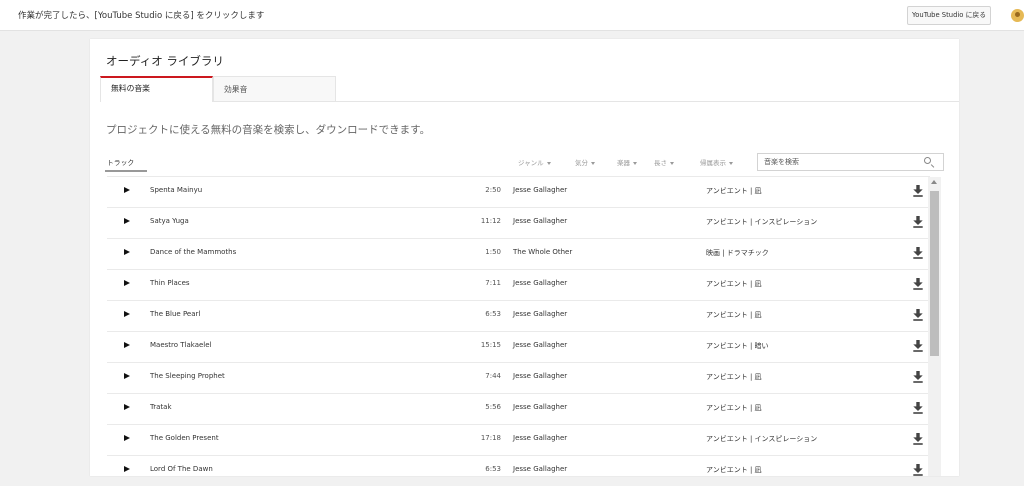  What do you see at coordinates (120, 162) in the screenshot?
I see `track-column-header: トラック` at bounding box center [120, 162].